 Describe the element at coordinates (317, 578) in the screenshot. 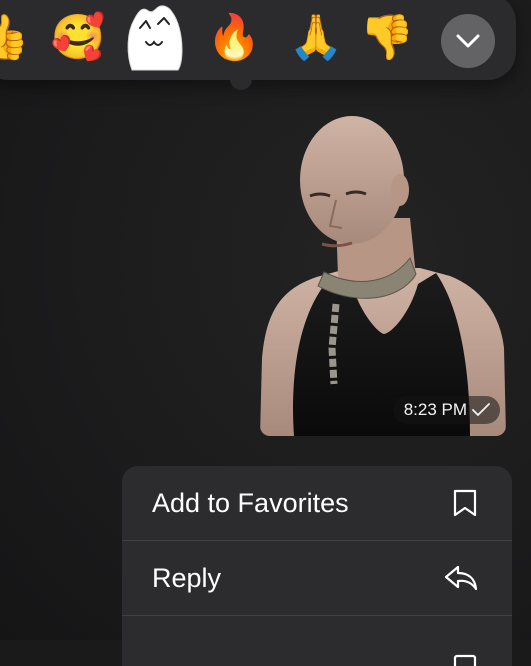

I see `menu-item-reply: Reply` at that location.